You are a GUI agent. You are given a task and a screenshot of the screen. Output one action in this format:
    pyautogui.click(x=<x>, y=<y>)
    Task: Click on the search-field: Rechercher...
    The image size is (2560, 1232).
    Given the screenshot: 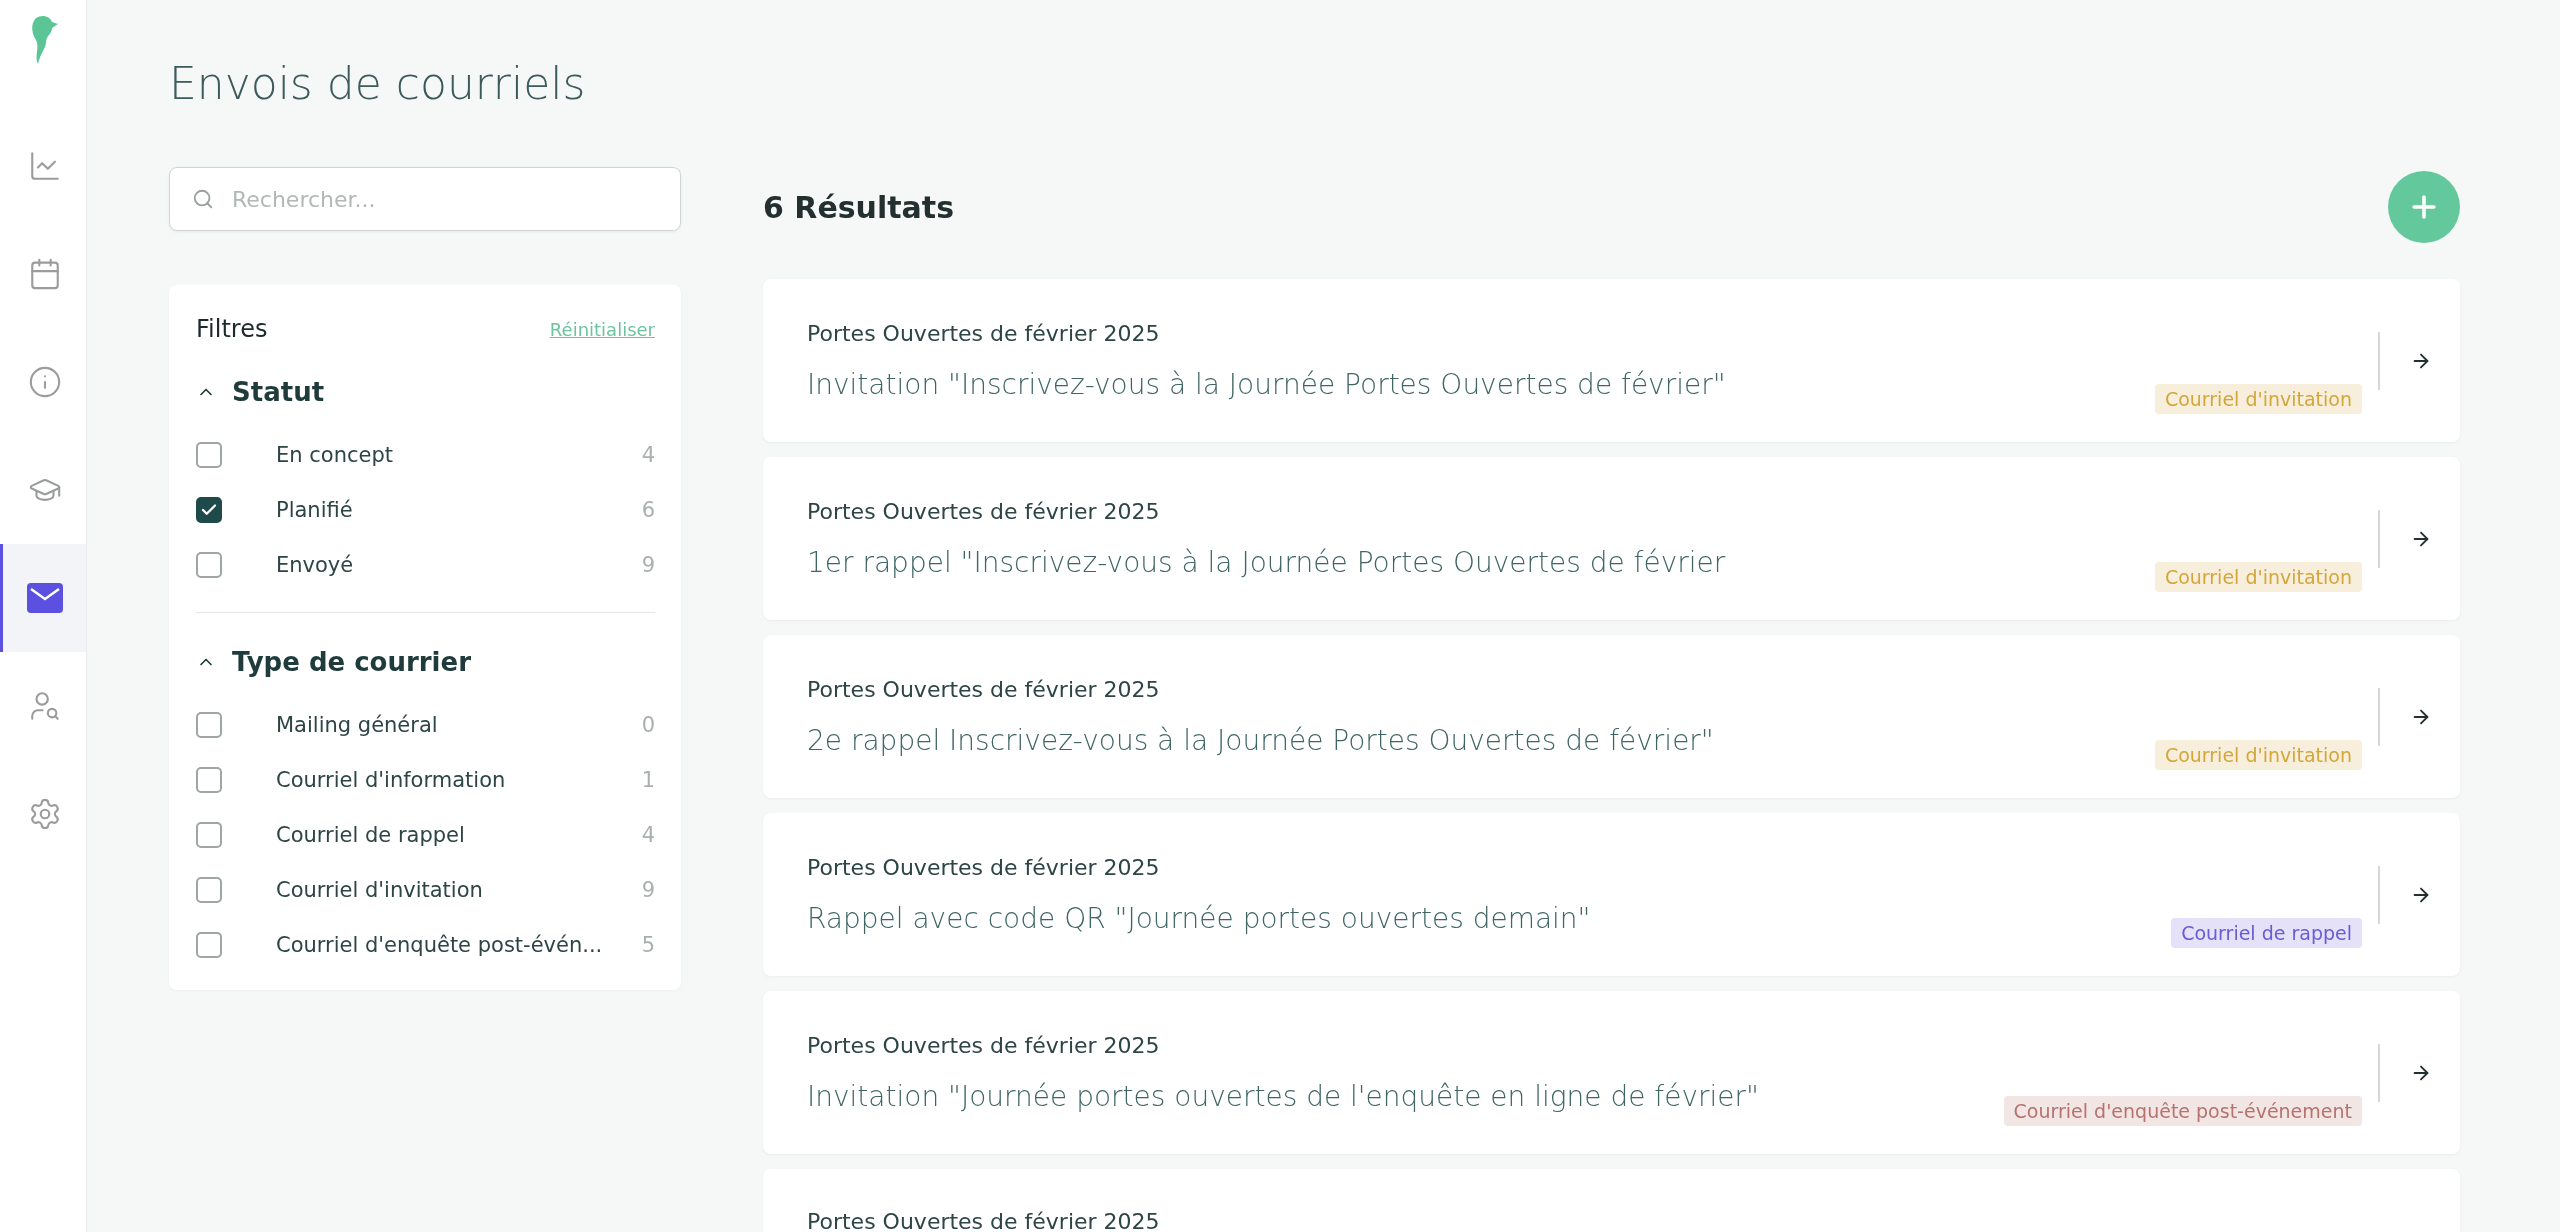 What is the action you would take?
    pyautogui.click(x=425, y=199)
    